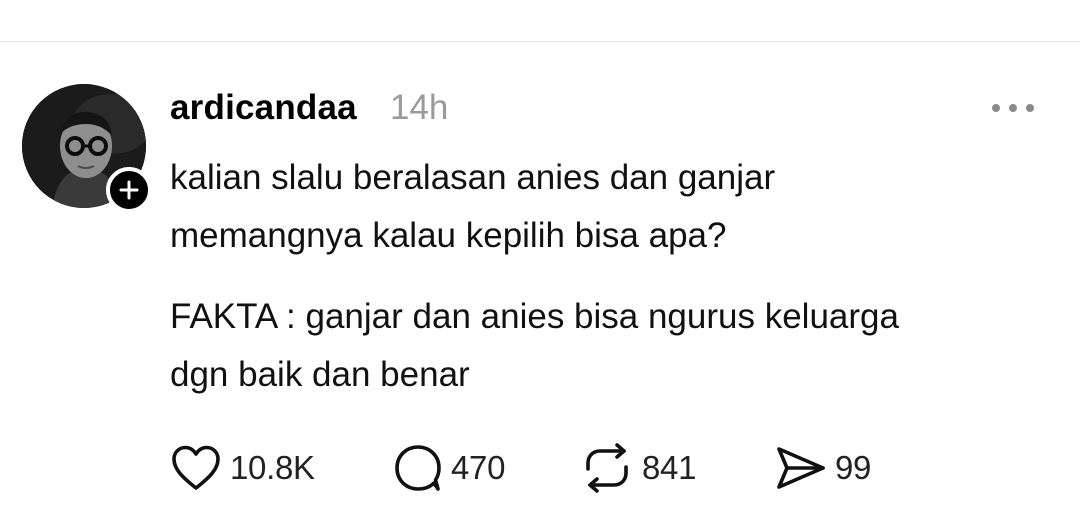  I want to click on send-icon, so click(801, 468).